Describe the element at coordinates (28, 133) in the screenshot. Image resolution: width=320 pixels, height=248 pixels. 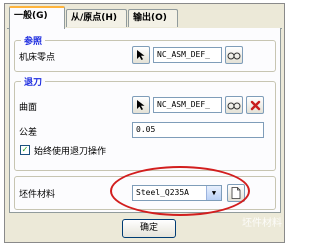
I see `tolerance-label: 公差` at that location.